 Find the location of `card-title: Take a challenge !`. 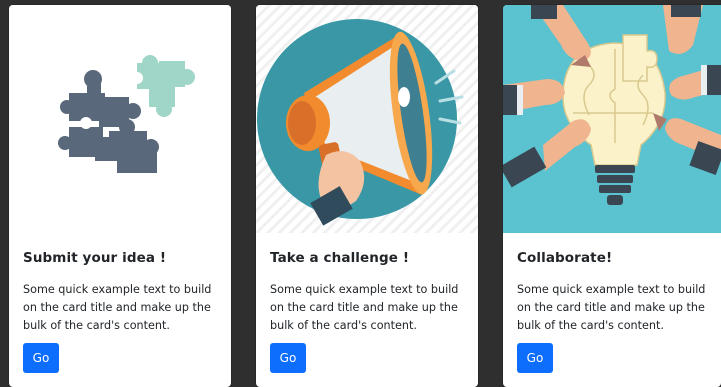

card-title: Take a challenge ! is located at coordinates (340, 258).